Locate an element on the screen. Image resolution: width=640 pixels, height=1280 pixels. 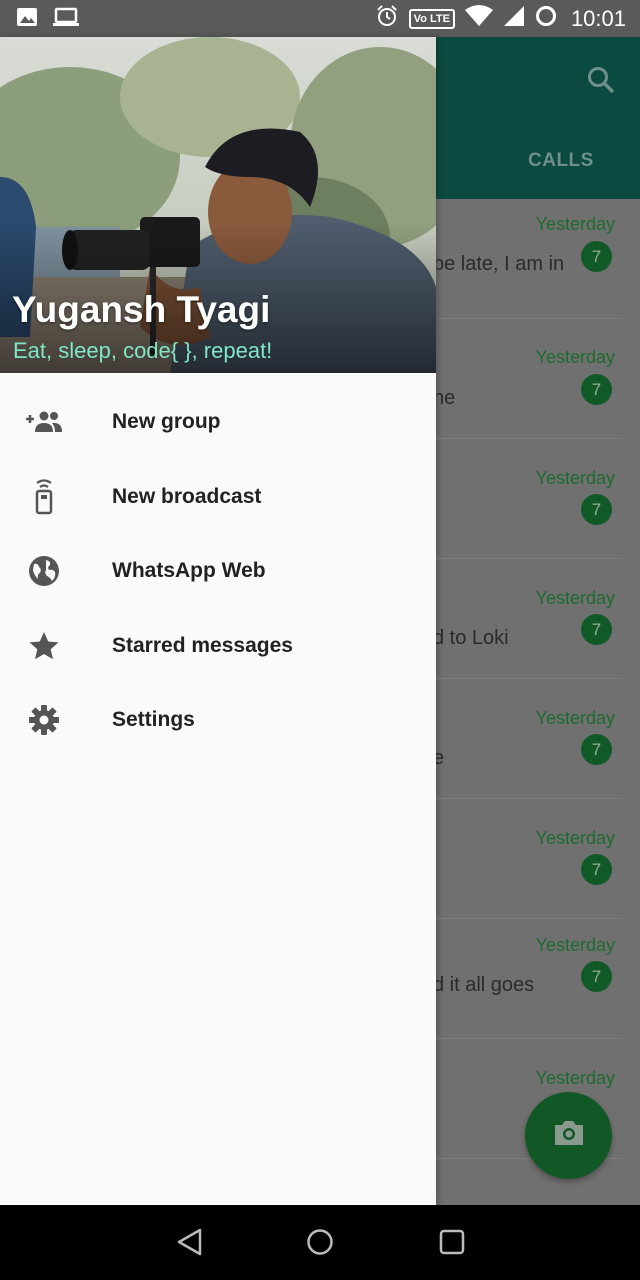
menu-item-whatsapp-web: WhatsApp Web is located at coordinates (218, 572).